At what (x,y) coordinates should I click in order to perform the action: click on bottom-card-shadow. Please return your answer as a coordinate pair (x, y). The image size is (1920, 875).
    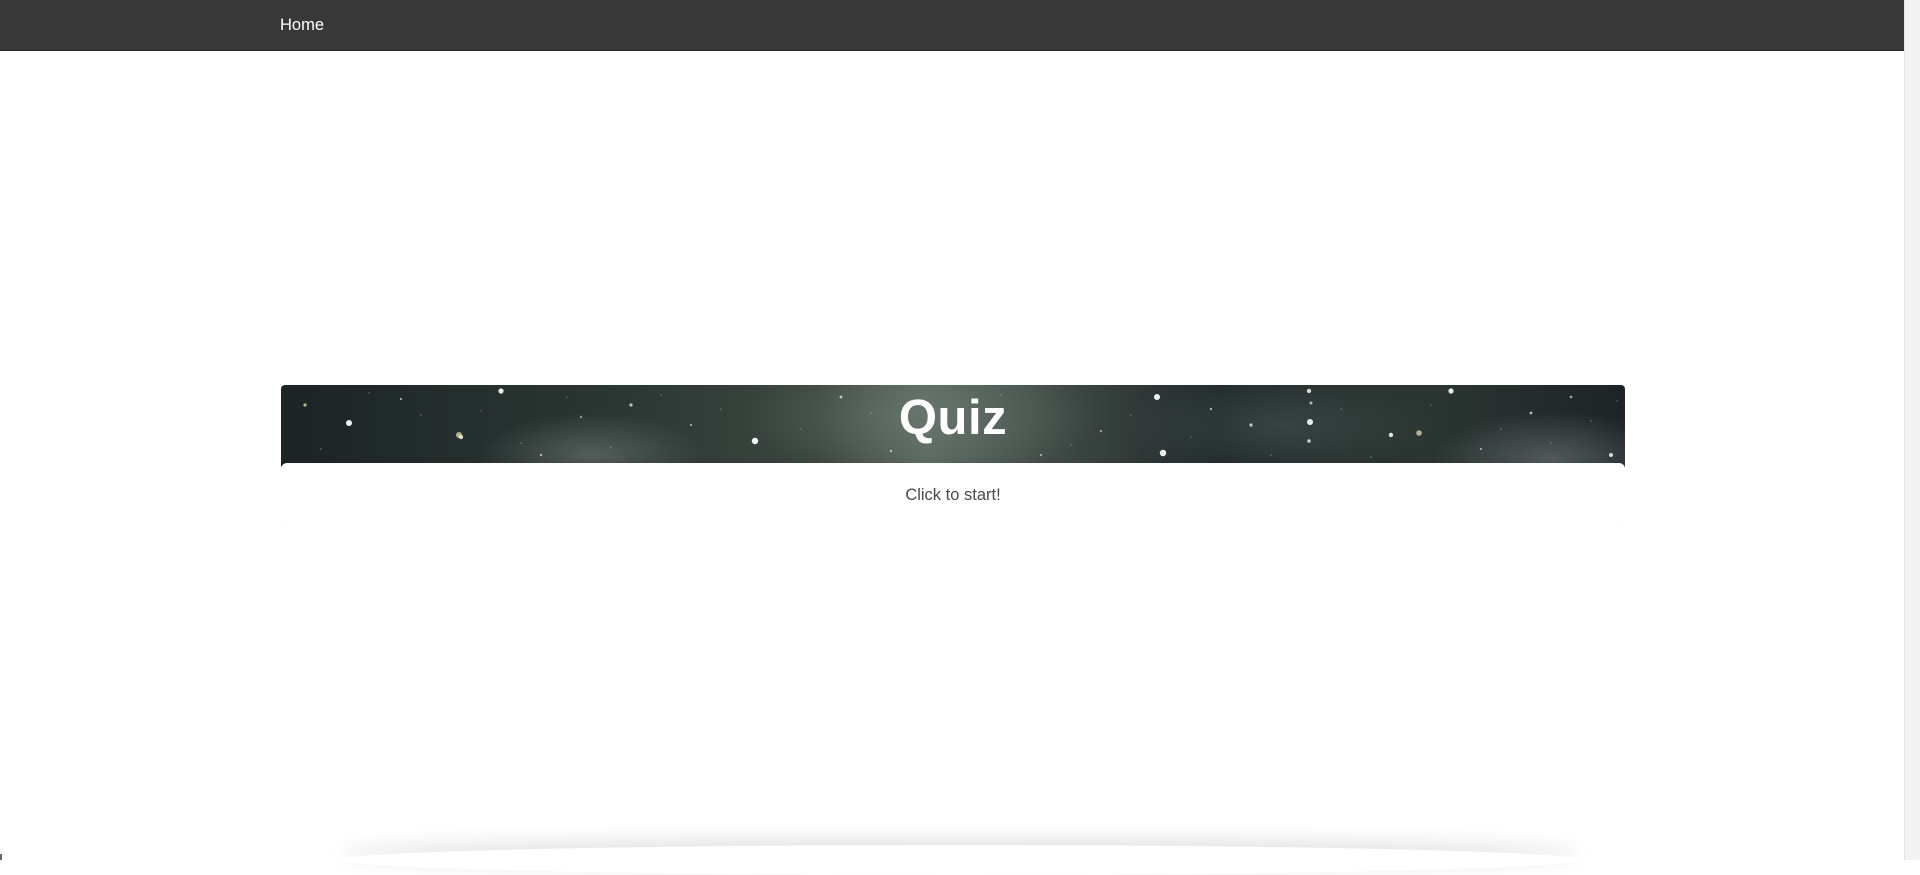
    Looking at the image, I should click on (960, 860).